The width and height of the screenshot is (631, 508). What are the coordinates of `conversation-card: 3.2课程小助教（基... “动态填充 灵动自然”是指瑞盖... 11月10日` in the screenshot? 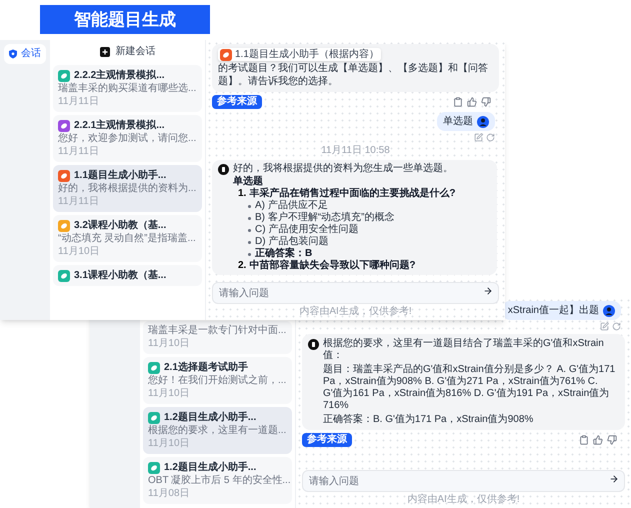 It's located at (127, 238).